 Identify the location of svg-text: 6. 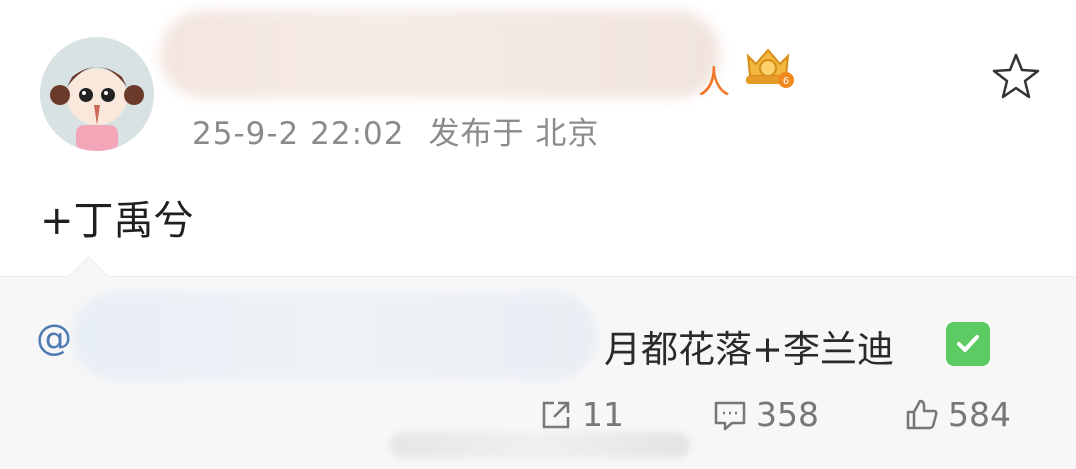
(786, 81).